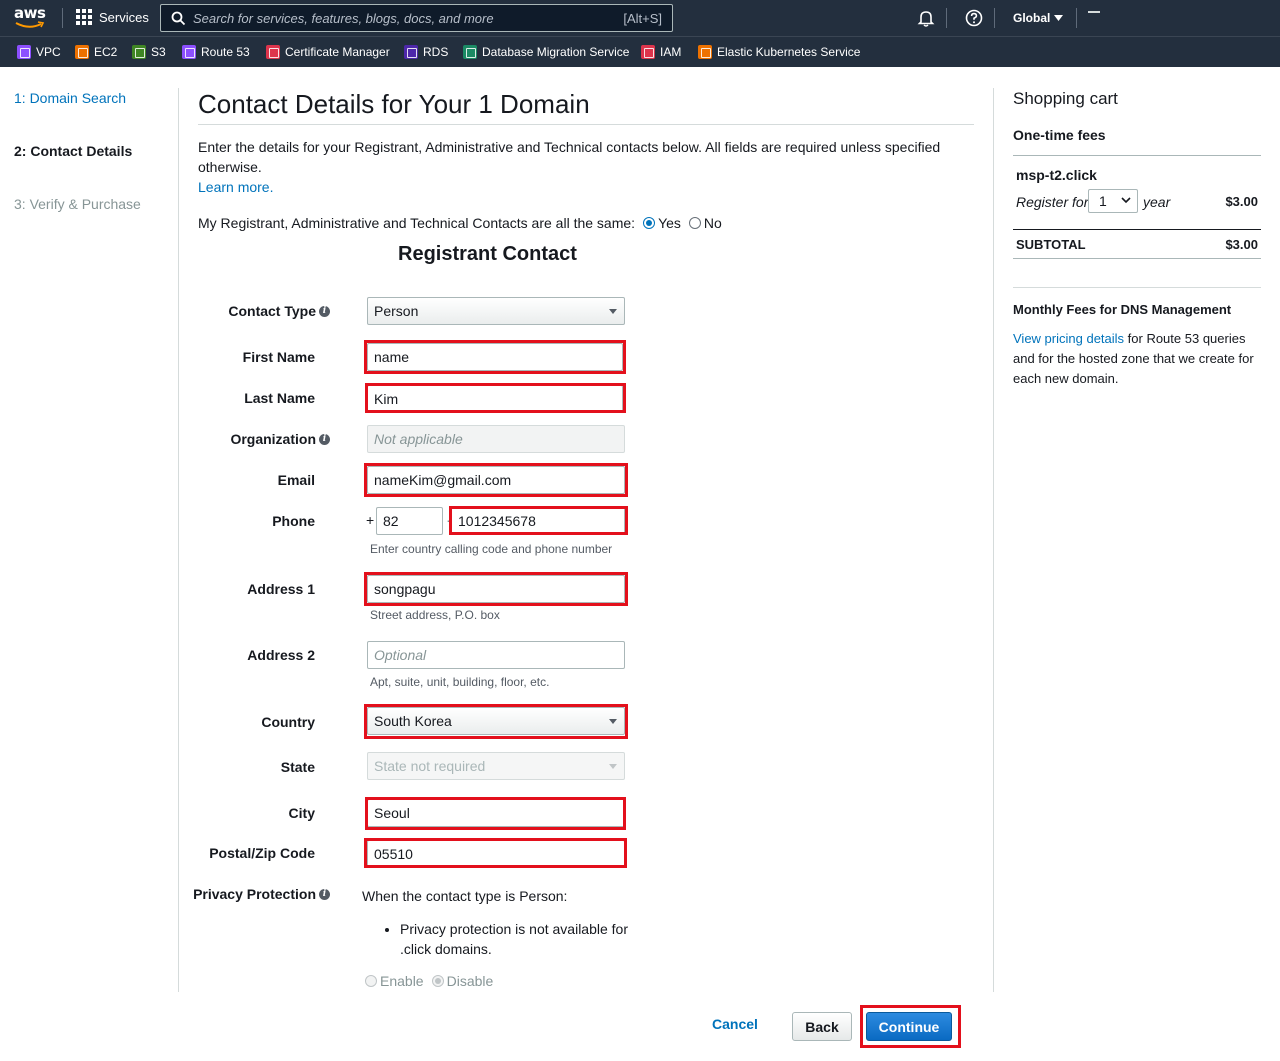 The width and height of the screenshot is (1280, 1061). Describe the element at coordinates (73, 151) in the screenshot. I see `step-contact-details: 2: Contact Details` at that location.